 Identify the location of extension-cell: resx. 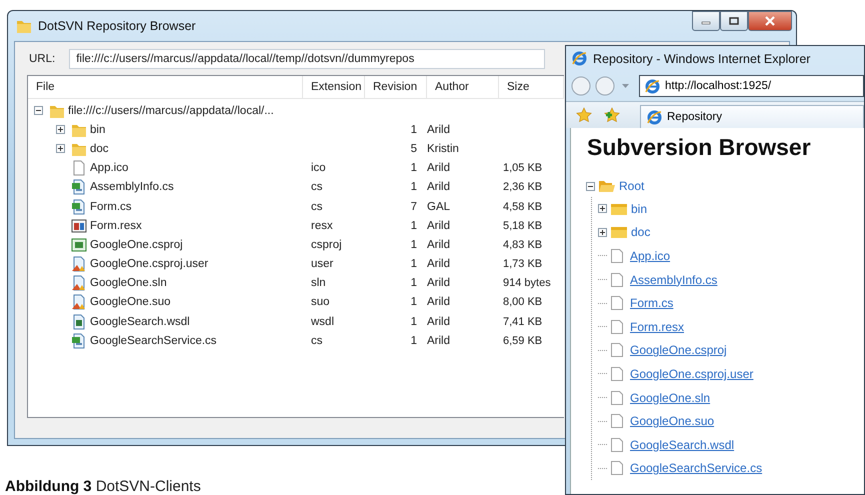
(322, 226).